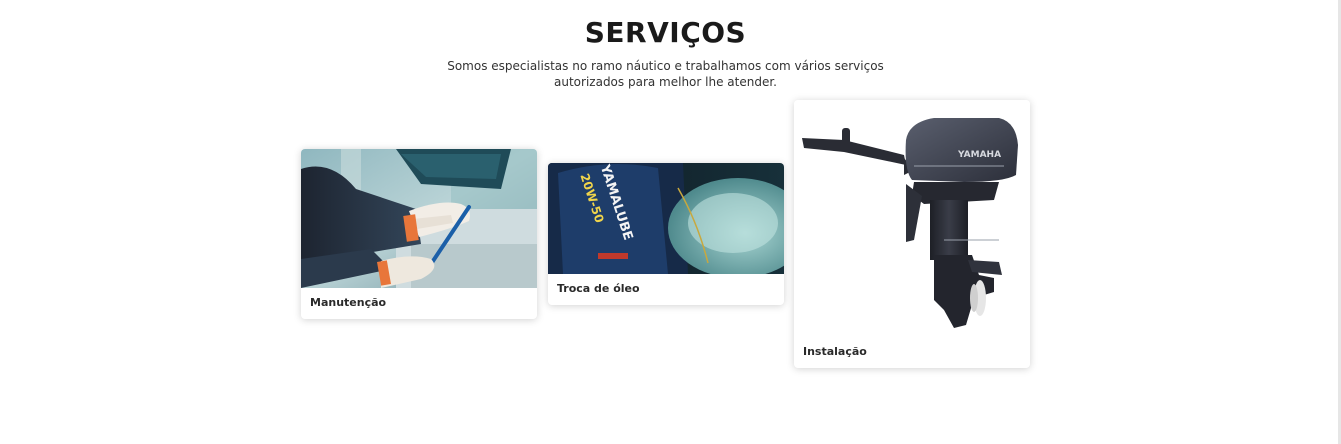 The image size is (1341, 444). What do you see at coordinates (979, 155) in the screenshot?
I see `yamaha-logo-text: YAMAHA` at bounding box center [979, 155].